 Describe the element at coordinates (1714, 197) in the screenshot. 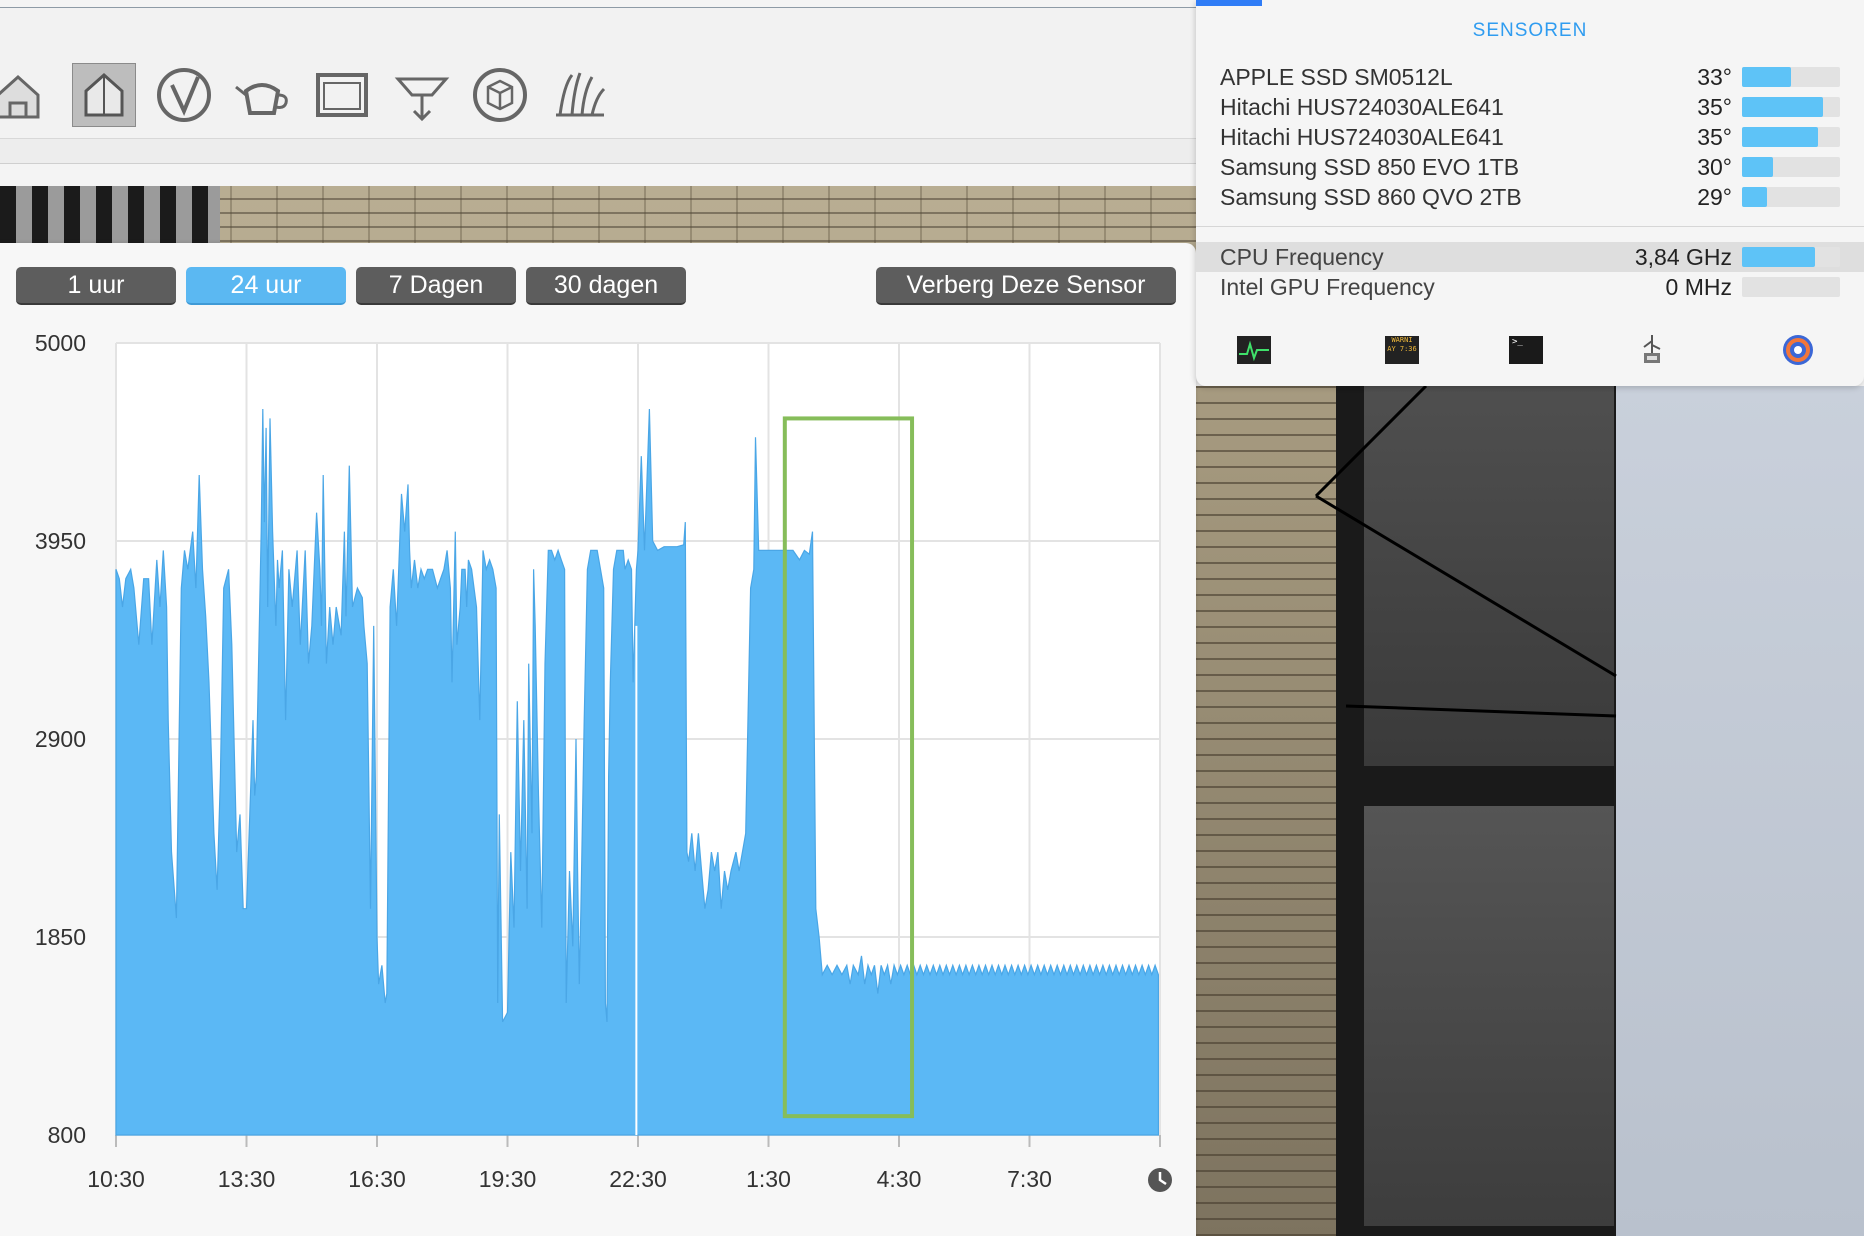

I see `sensor-value: 29°` at that location.